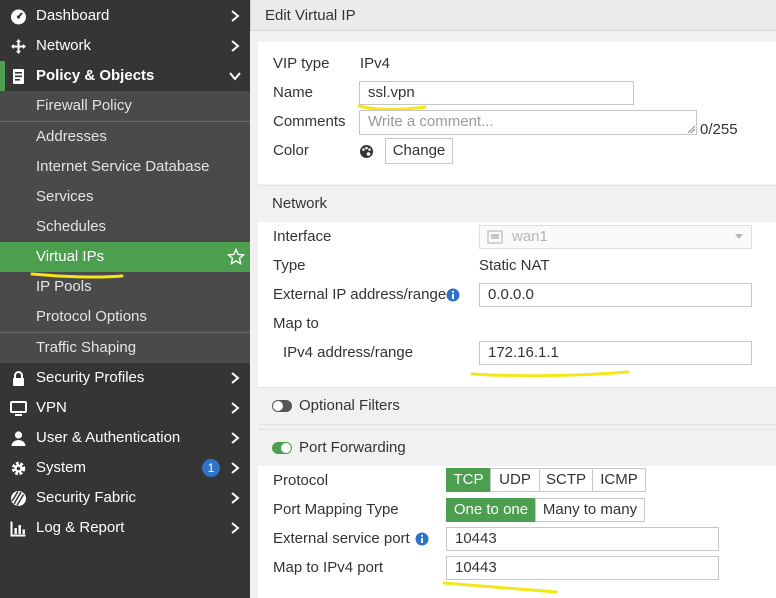  I want to click on user-icon, so click(18, 438).